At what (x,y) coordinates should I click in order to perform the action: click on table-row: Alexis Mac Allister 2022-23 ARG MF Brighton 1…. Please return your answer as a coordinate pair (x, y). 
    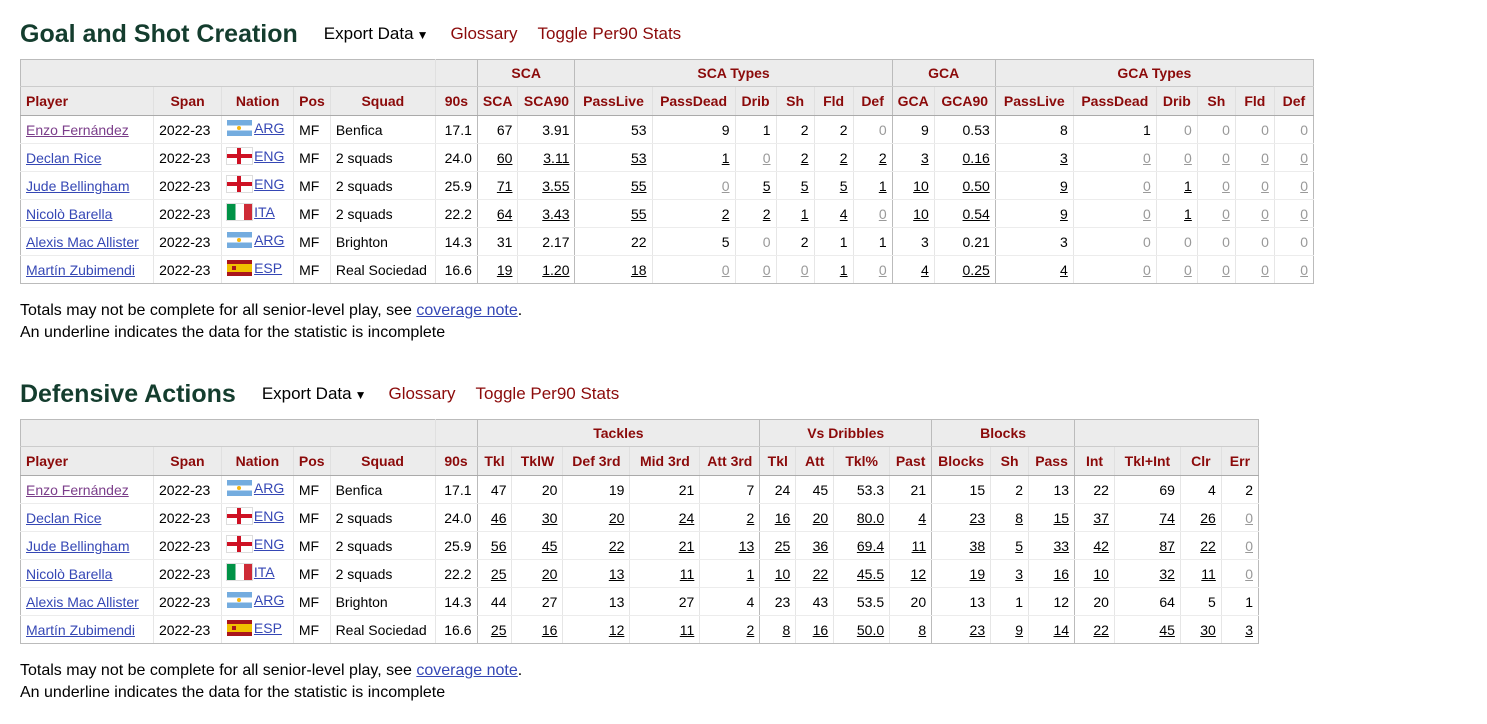
    Looking at the image, I should click on (667, 241).